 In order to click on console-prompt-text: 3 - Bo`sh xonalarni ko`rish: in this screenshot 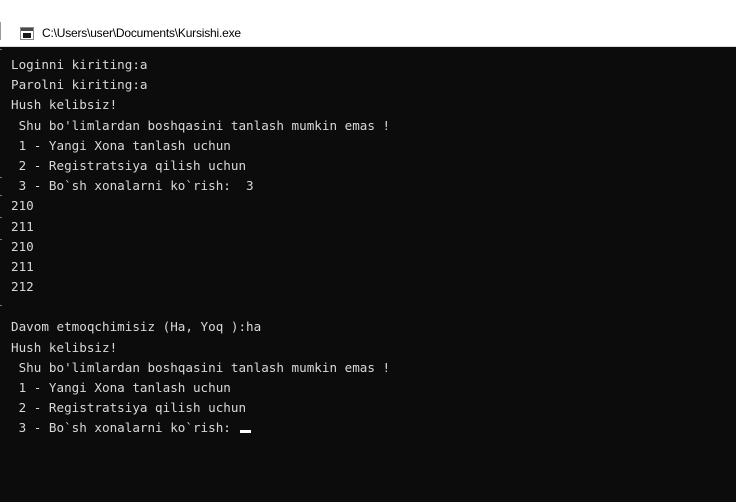, I will do `click(125, 428)`.